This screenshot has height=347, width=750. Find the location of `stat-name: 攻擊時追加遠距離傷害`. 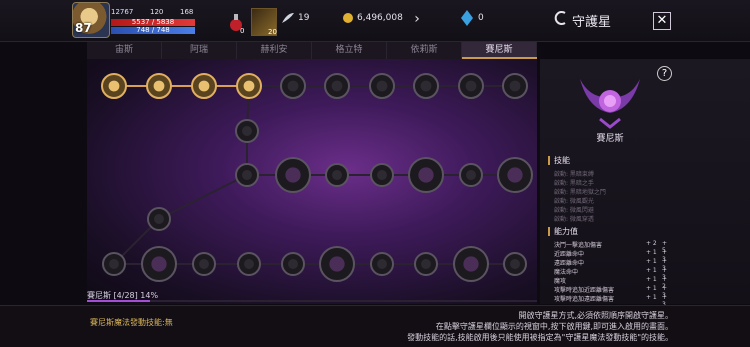

stat-name: 攻擊時追加遠距離傷害 is located at coordinates (584, 299).